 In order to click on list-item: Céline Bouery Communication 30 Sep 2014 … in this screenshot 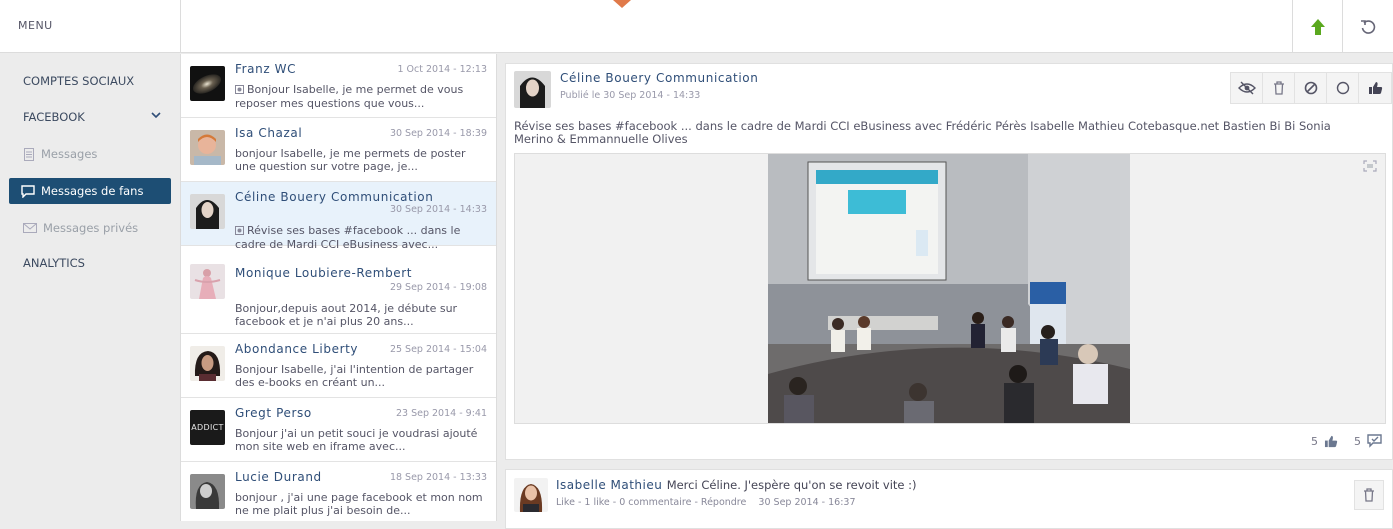, I will do `click(338, 216)`.